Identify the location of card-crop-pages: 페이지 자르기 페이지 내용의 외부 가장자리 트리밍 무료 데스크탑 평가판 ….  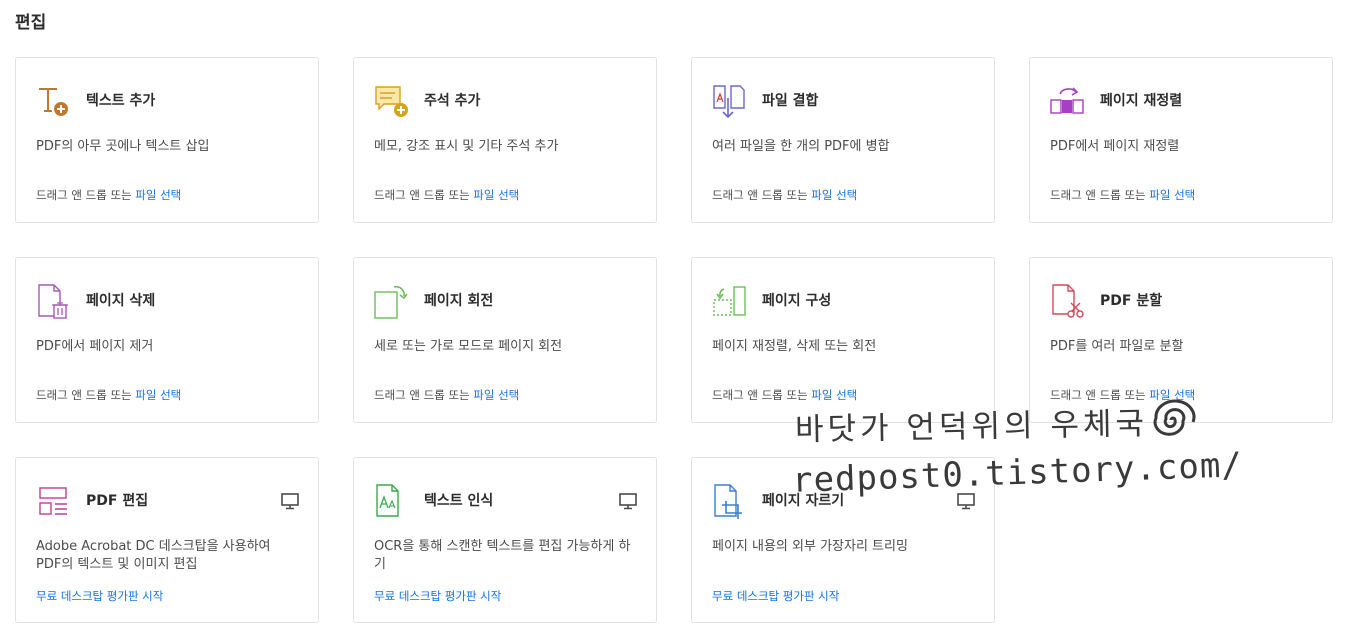
(843, 540).